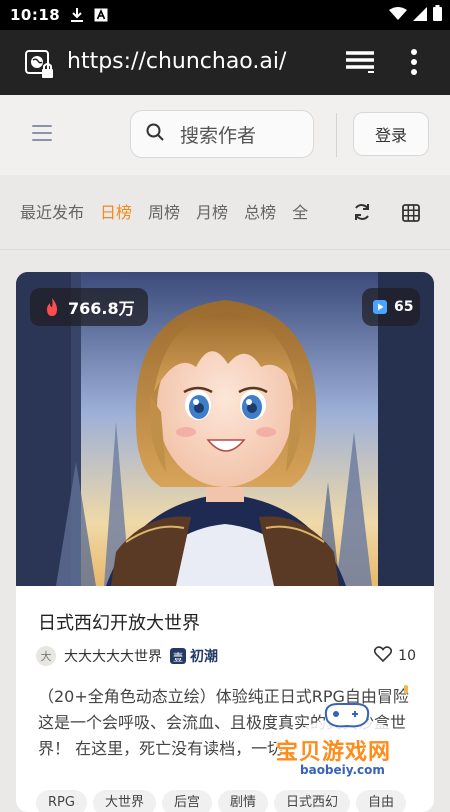 The height and width of the screenshot is (812, 450). I want to click on tabs-icon, so click(360, 64).